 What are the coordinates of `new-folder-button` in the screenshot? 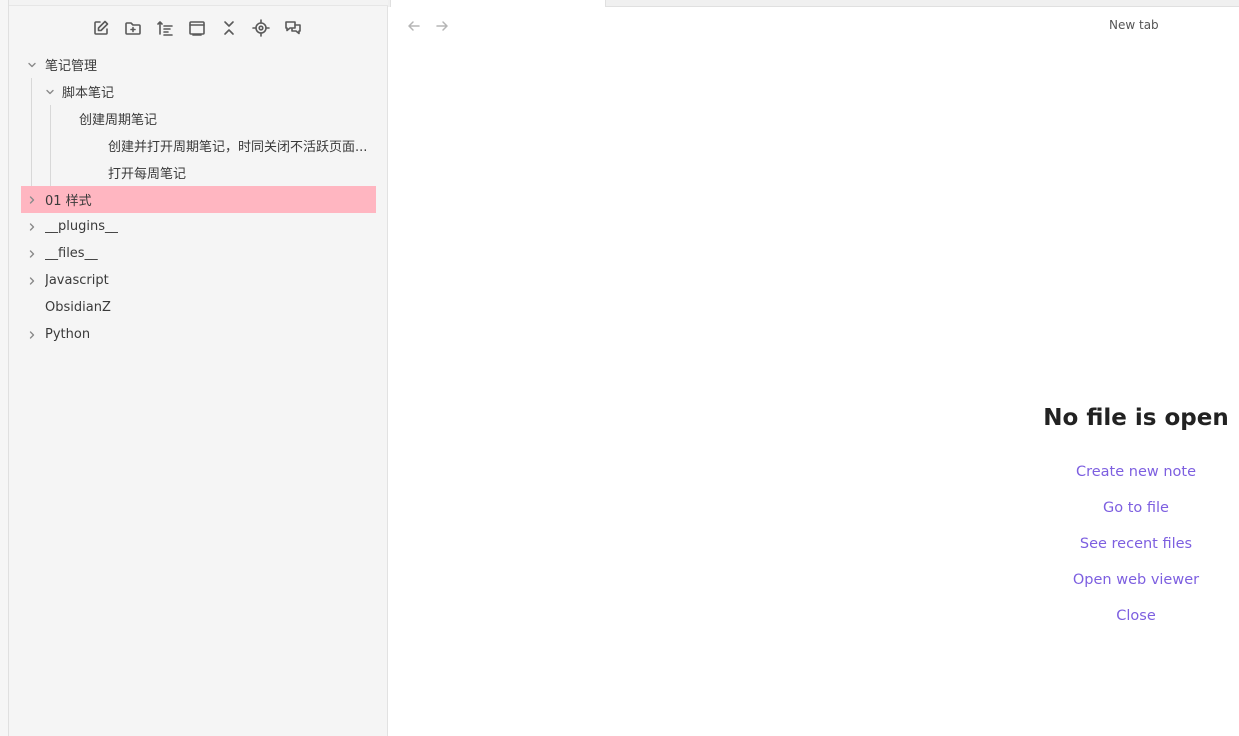 It's located at (133, 28).